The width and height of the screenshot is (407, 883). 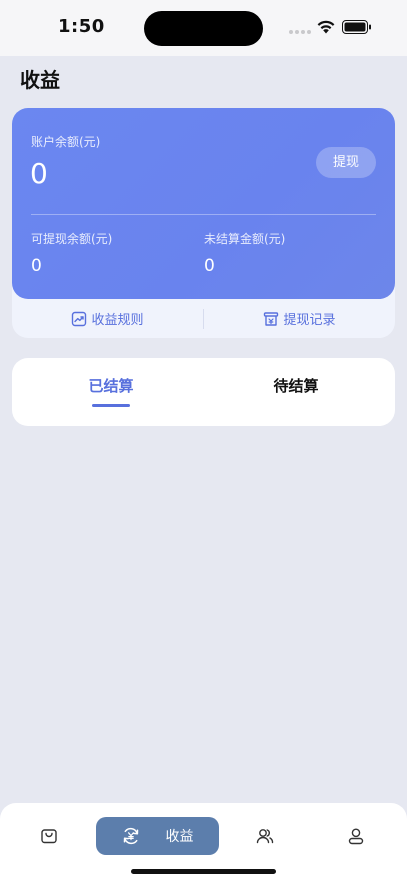 I want to click on page-title: 收益, so click(x=40, y=80).